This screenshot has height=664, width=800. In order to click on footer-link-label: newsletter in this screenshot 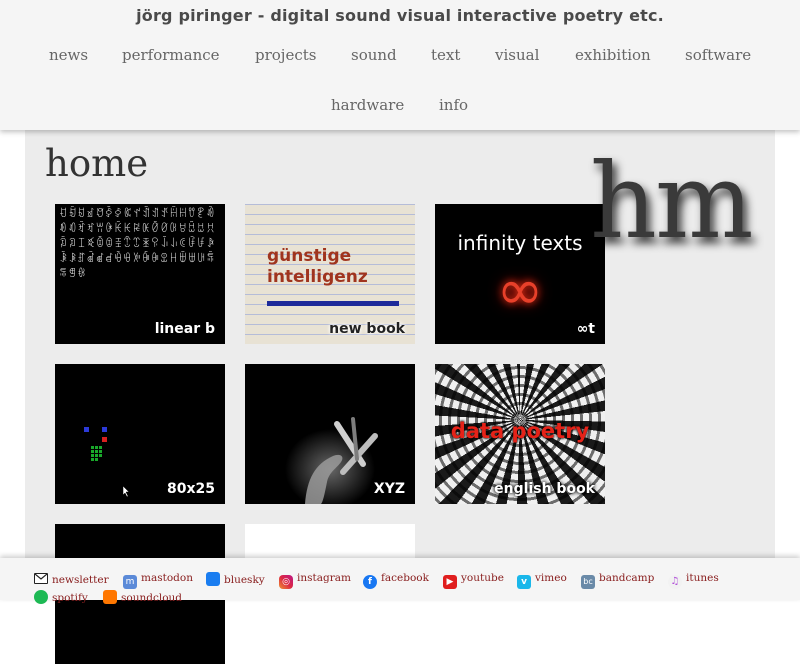, I will do `click(80, 580)`.